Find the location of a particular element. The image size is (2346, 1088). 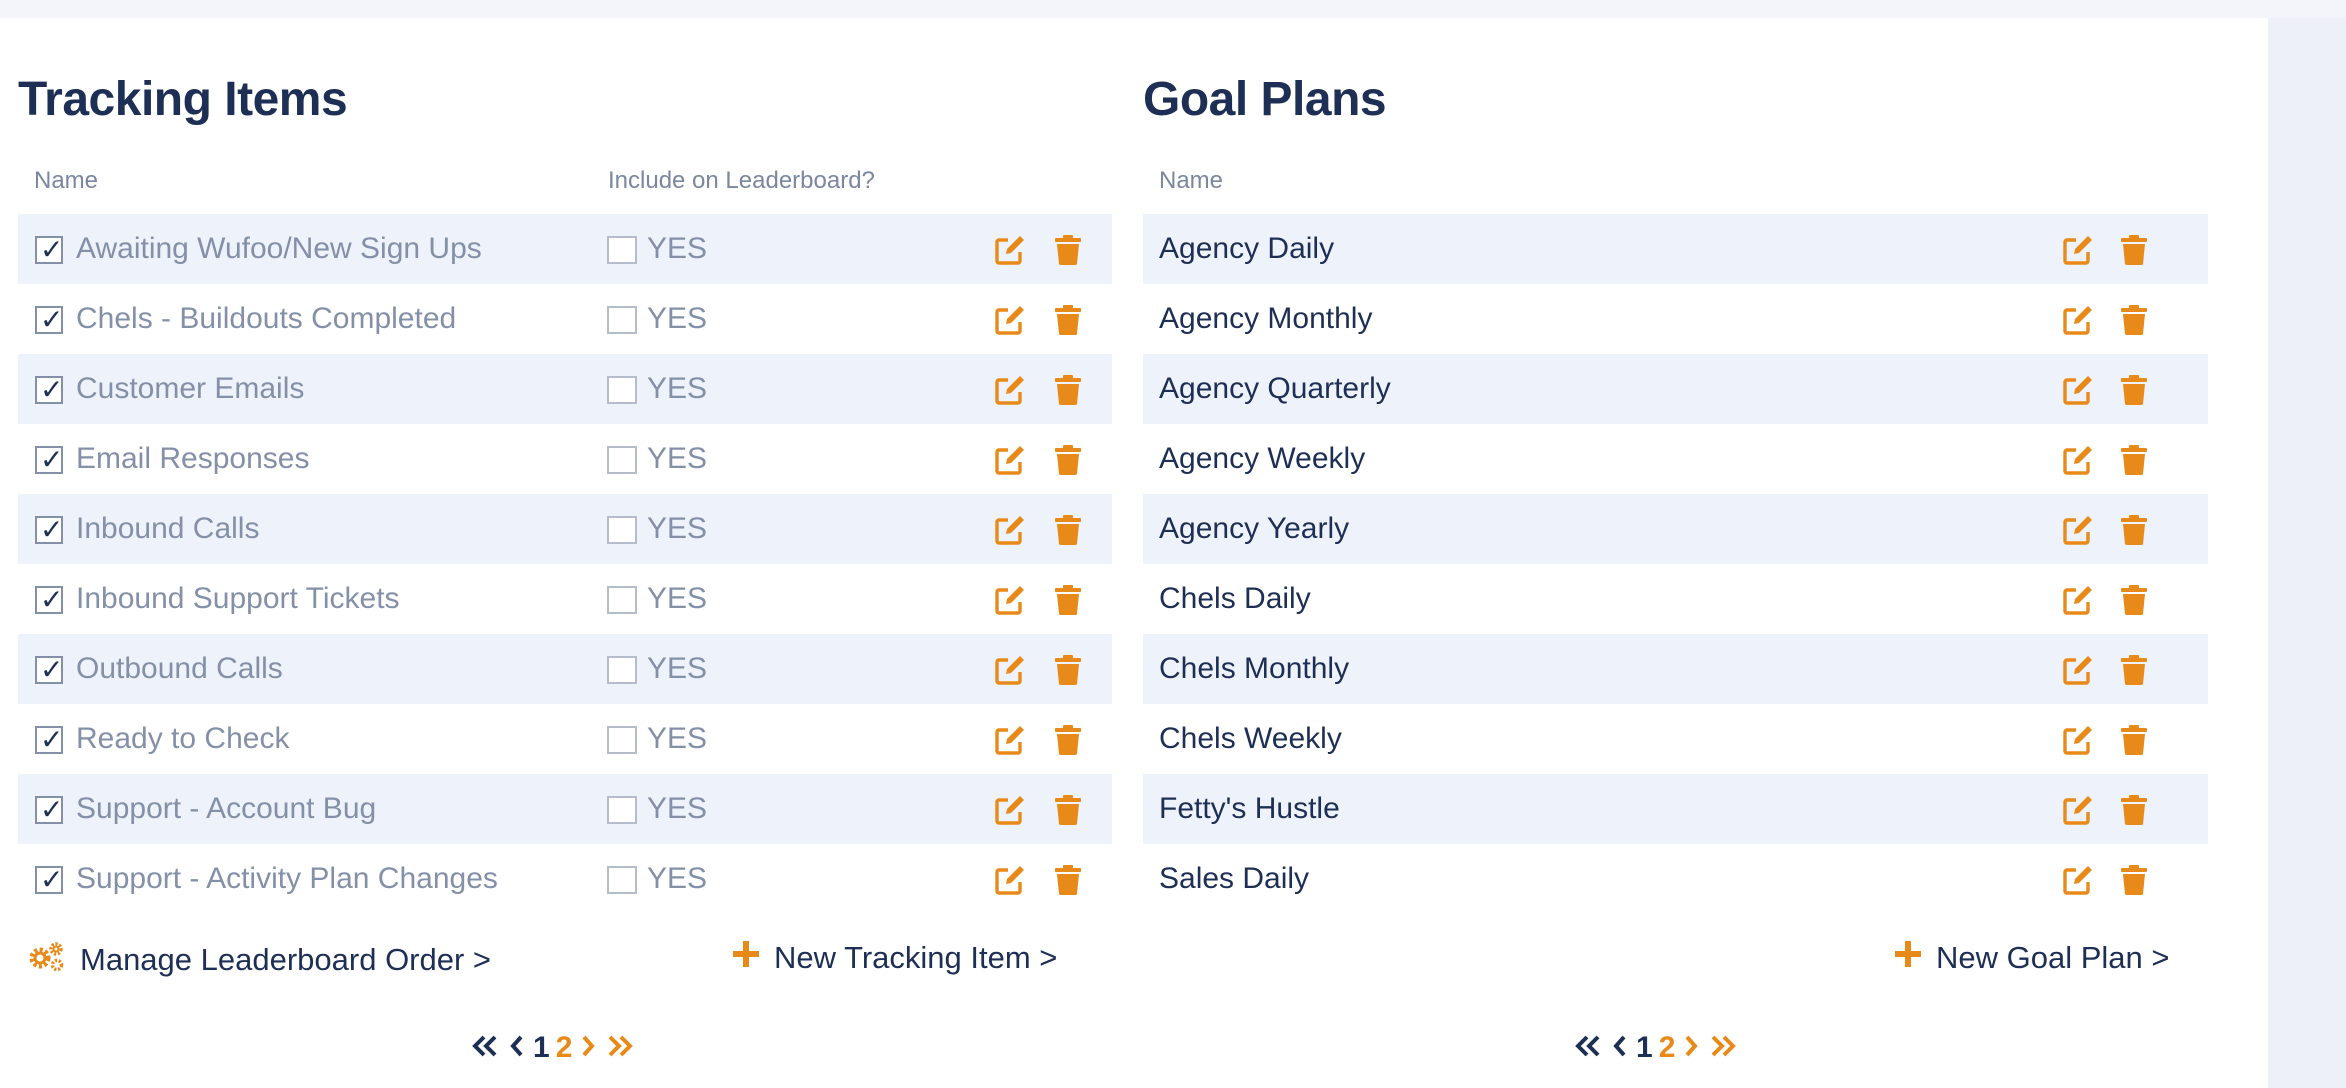

table-row: Support - Activity Plan Changes YES is located at coordinates (565, 879).